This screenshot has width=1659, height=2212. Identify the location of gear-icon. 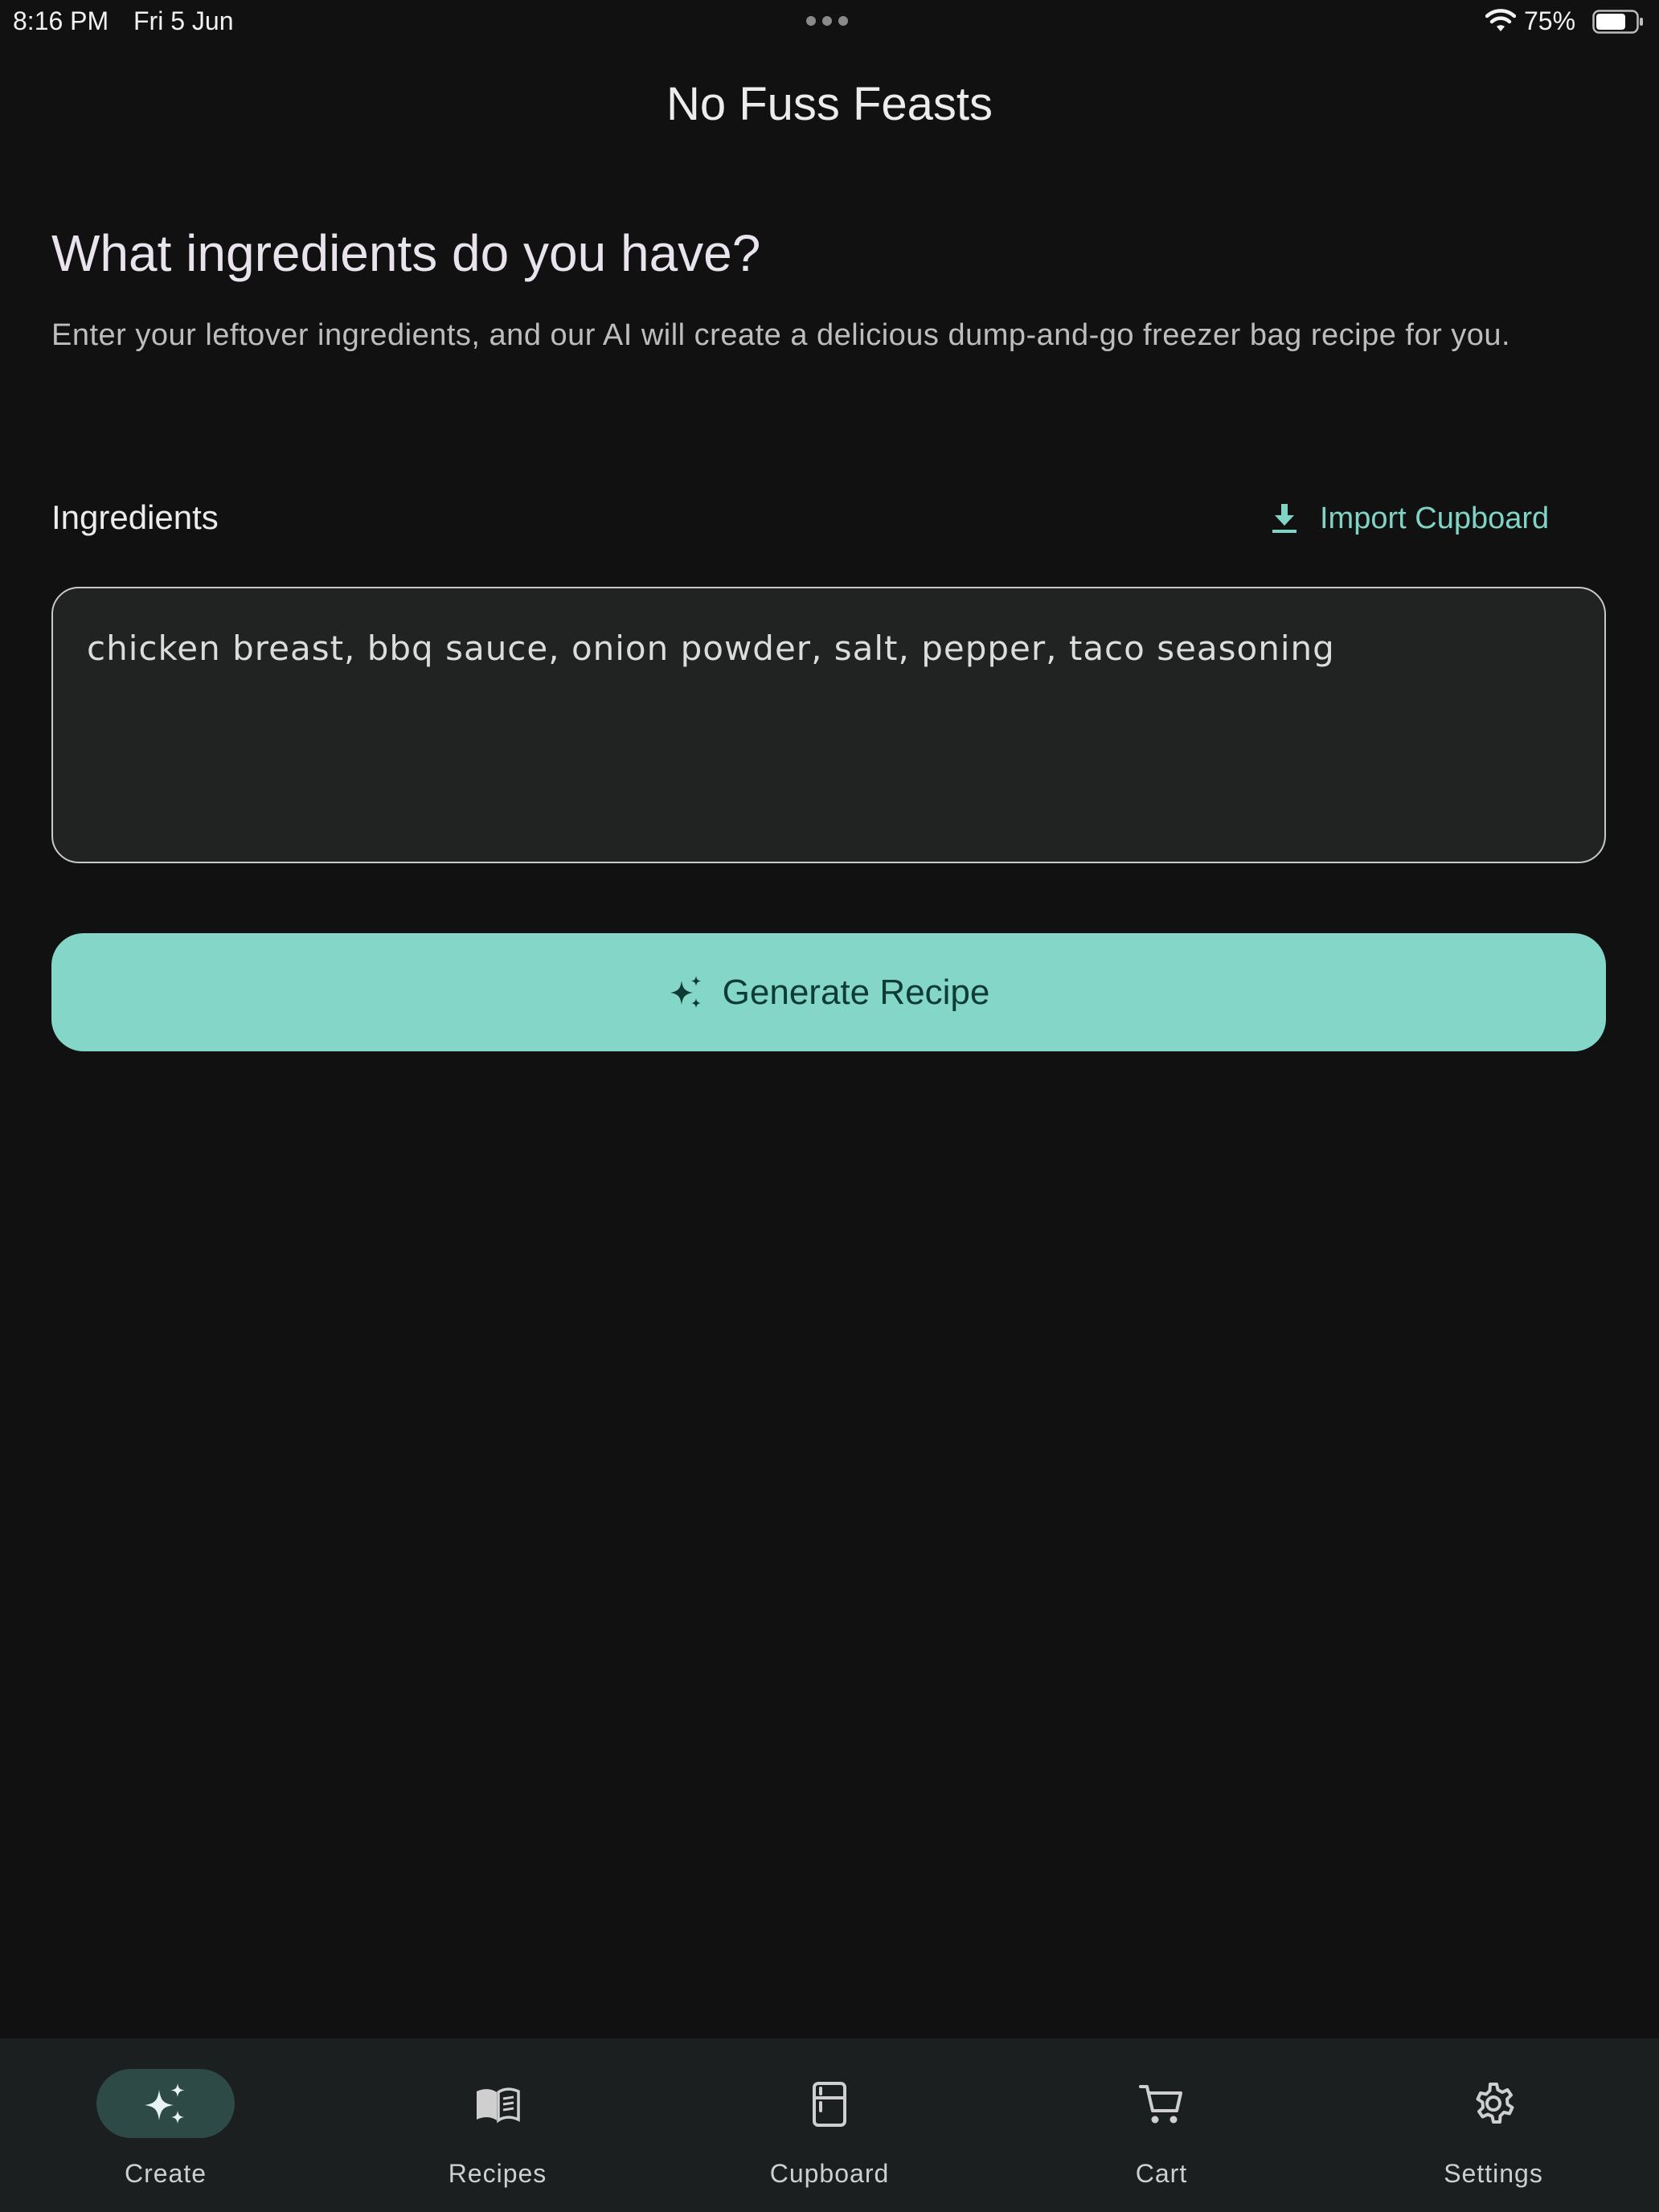
(1495, 2103).